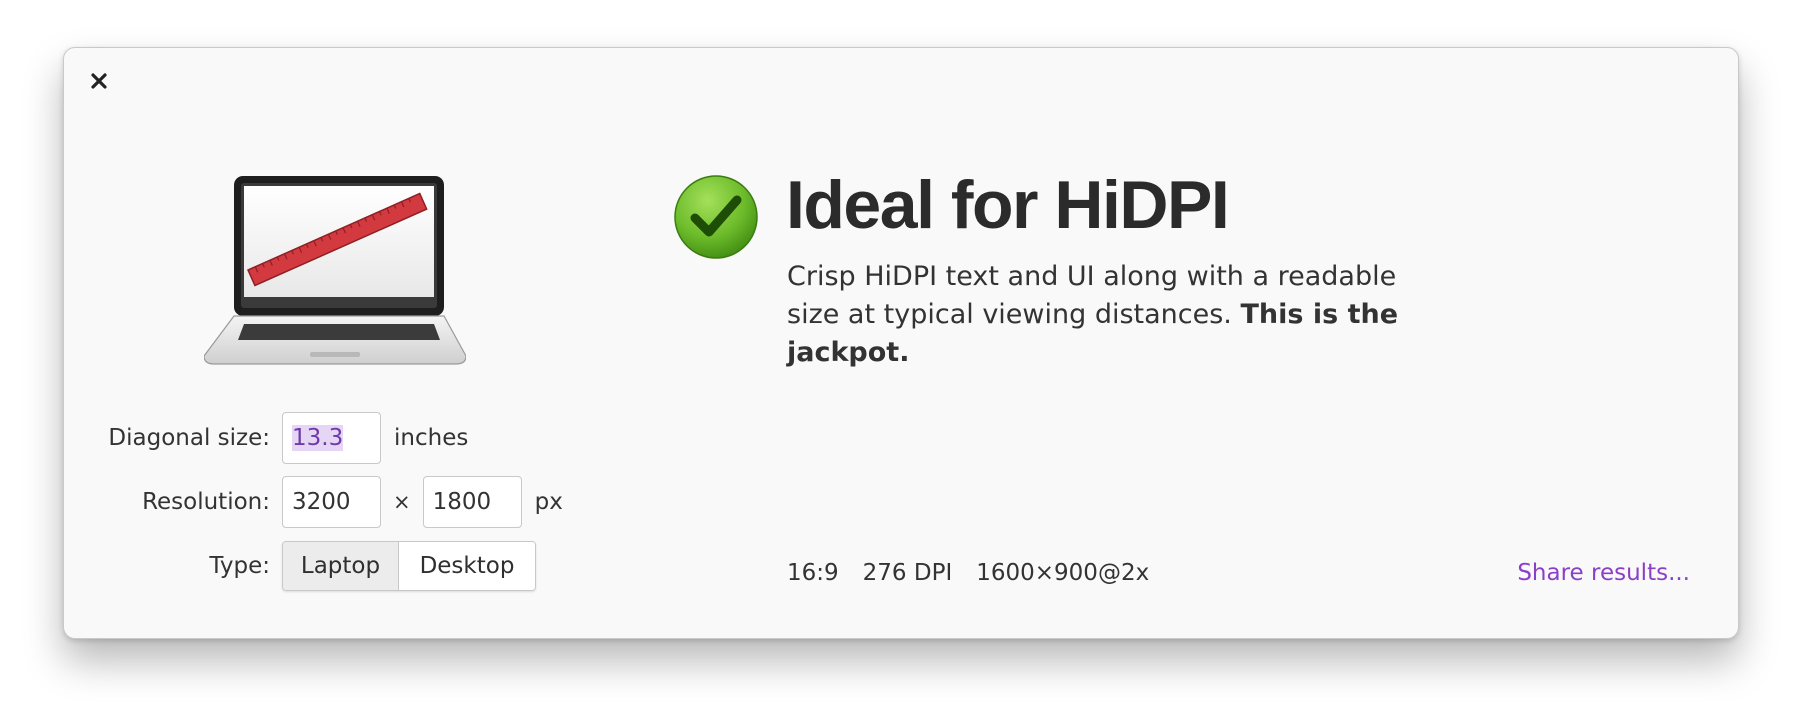 The image size is (1802, 718). What do you see at coordinates (1063, 573) in the screenshot?
I see `scaled-resolution: 1600×900@2x` at bounding box center [1063, 573].